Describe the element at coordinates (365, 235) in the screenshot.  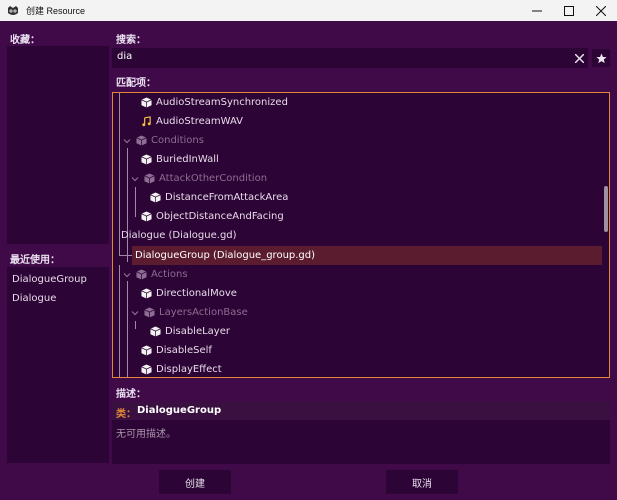
I see `tree-item-dialogue: Dialogue (Dialogue.gd)` at that location.